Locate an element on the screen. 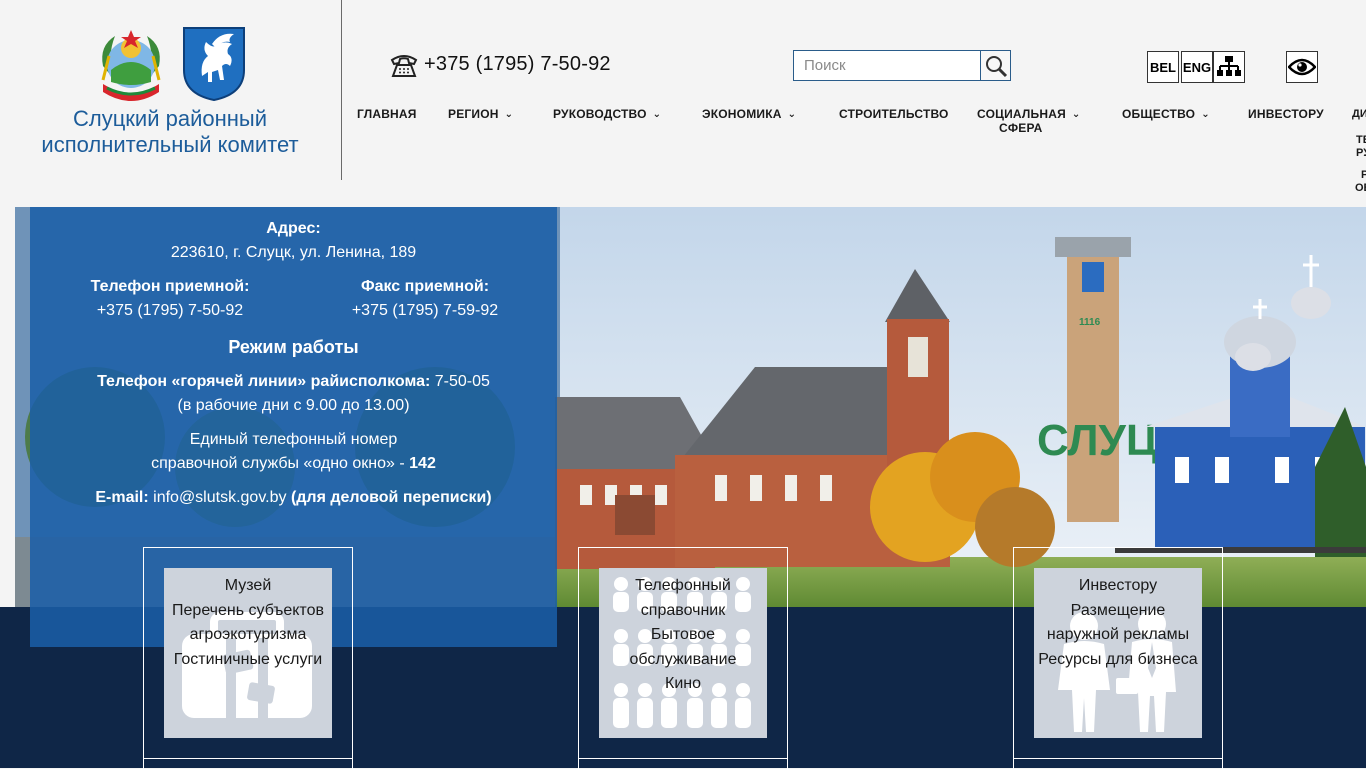  tile-link-investor: Инвестору is located at coordinates (1118, 586).